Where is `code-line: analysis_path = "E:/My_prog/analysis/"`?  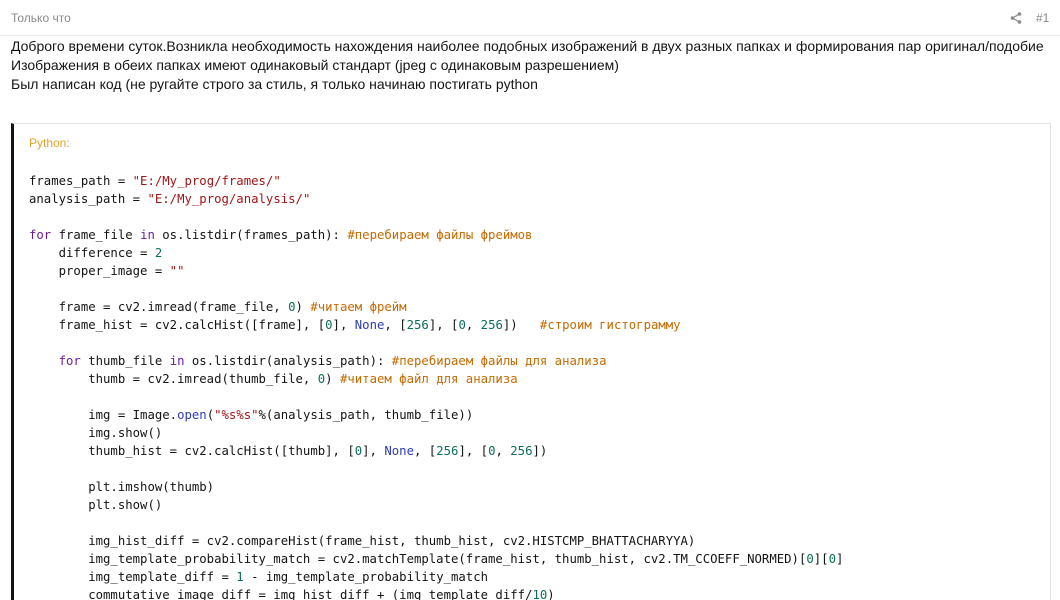
code-line: analysis_path = "E:/My_prog/analysis/" is located at coordinates (436, 199).